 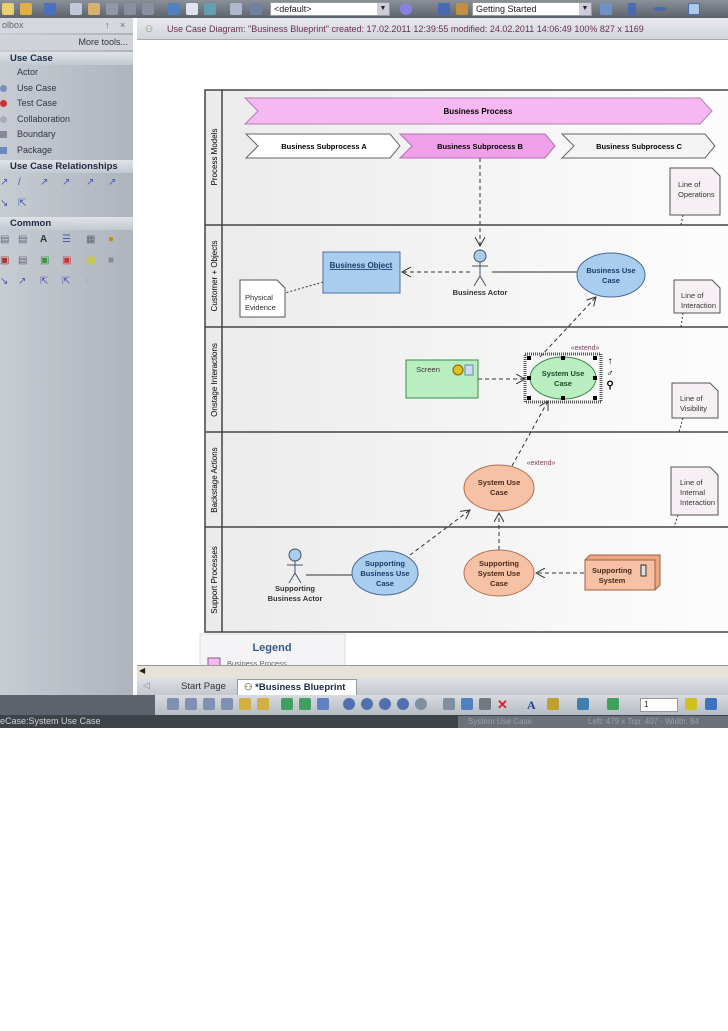 I want to click on note-line-of-internal-interaction: Line ofInternalInteraction, so click(x=694, y=491).